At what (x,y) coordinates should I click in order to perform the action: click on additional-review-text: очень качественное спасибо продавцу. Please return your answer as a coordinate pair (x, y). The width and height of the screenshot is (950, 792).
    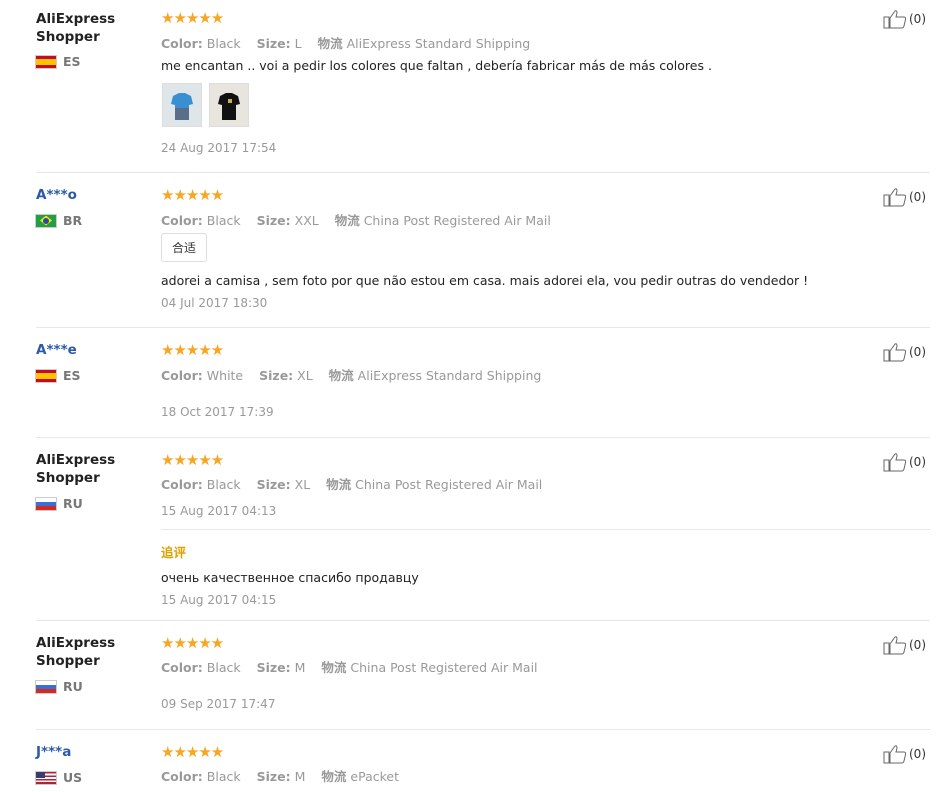
    Looking at the image, I should click on (290, 577).